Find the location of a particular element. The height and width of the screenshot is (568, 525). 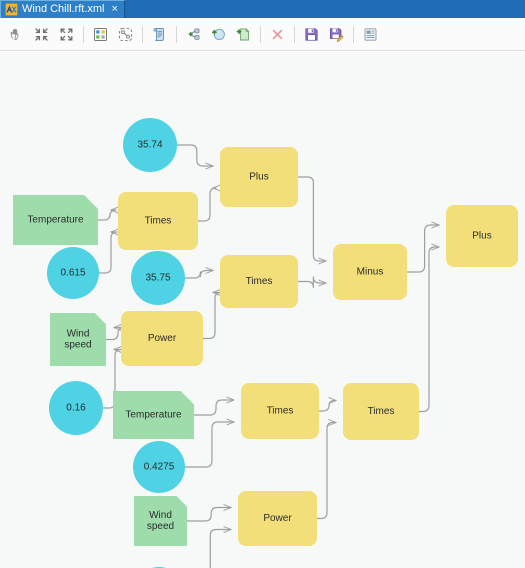

properties-button is located at coordinates (370, 34).